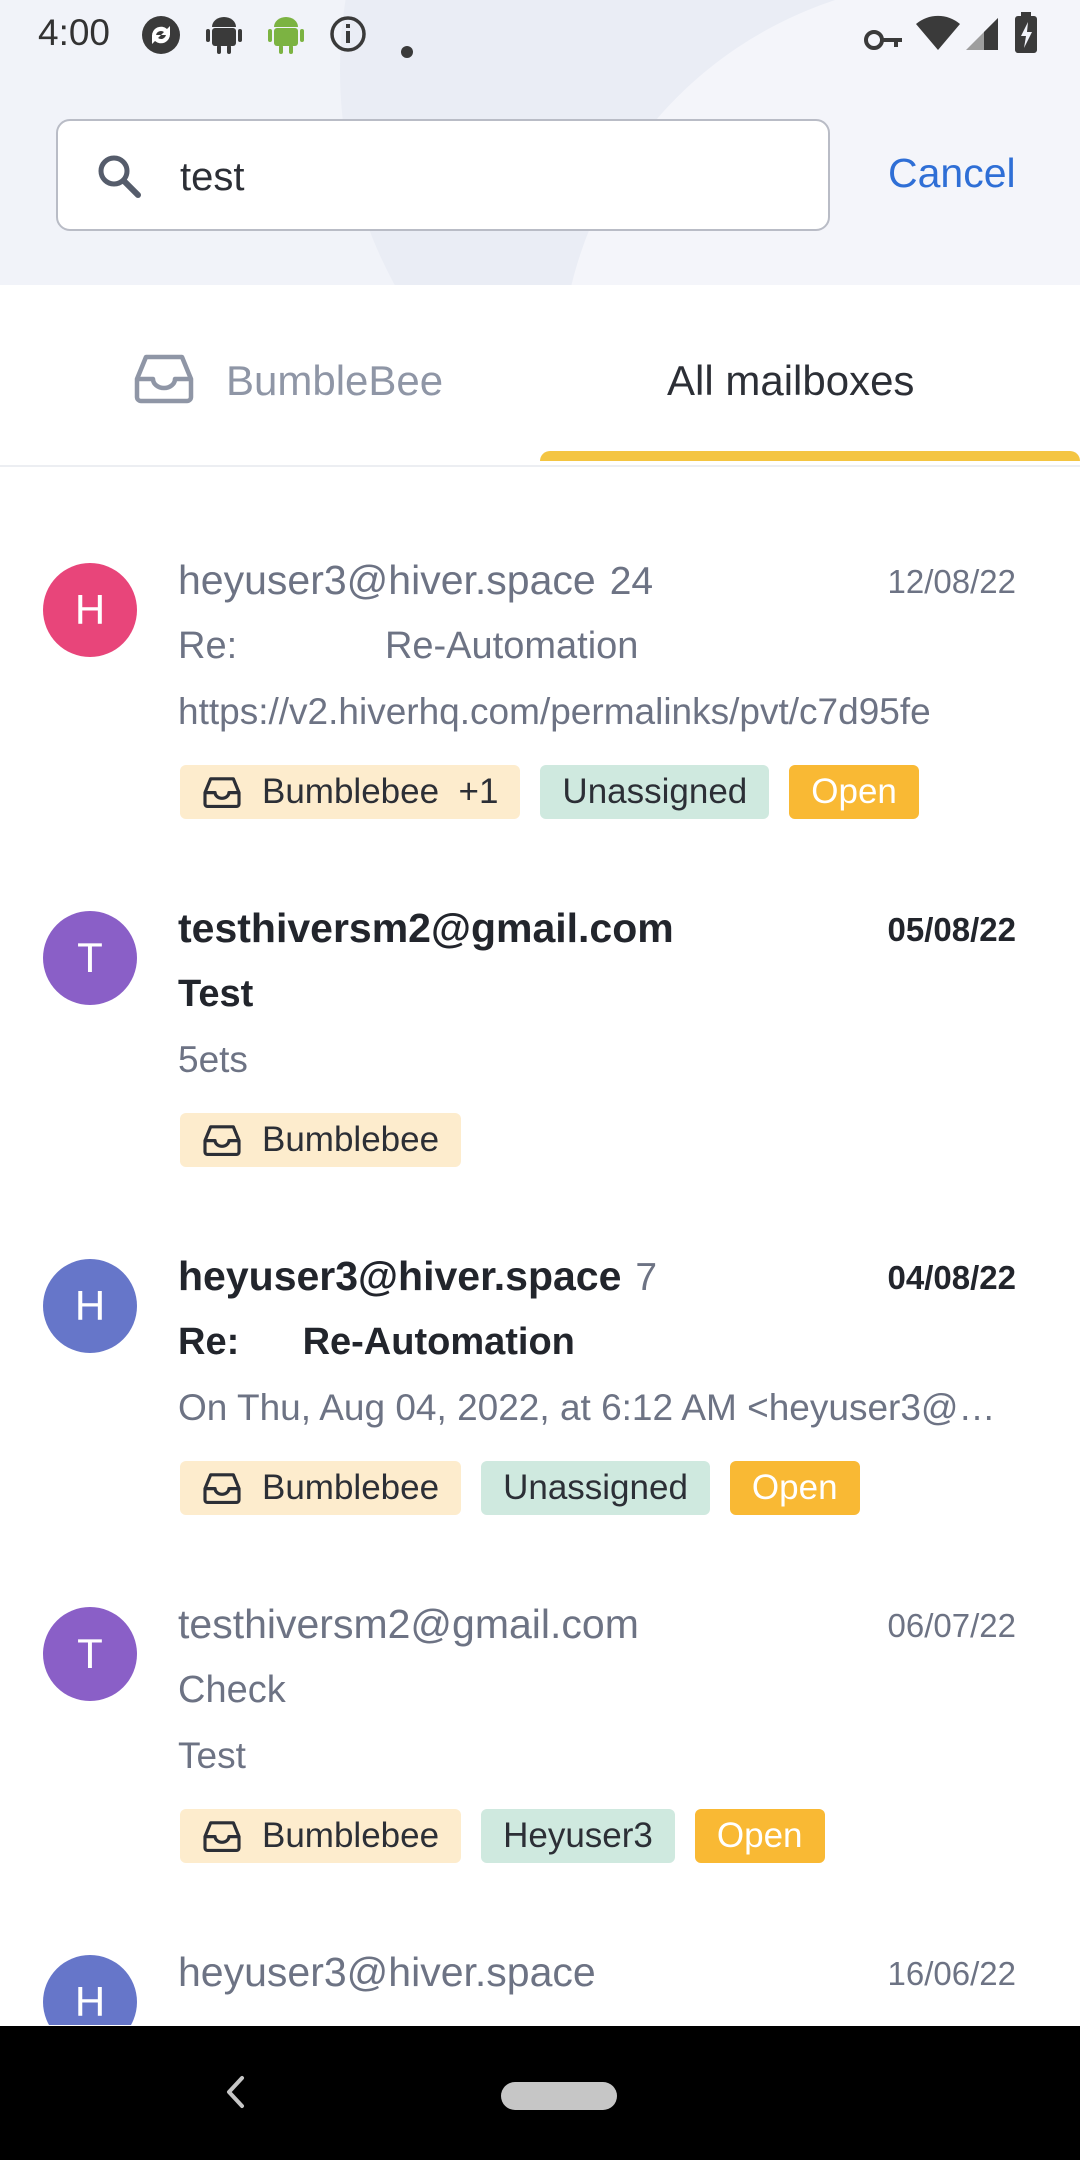 The height and width of the screenshot is (2160, 1080). What do you see at coordinates (348, 38) in the screenshot?
I see `info-icon` at bounding box center [348, 38].